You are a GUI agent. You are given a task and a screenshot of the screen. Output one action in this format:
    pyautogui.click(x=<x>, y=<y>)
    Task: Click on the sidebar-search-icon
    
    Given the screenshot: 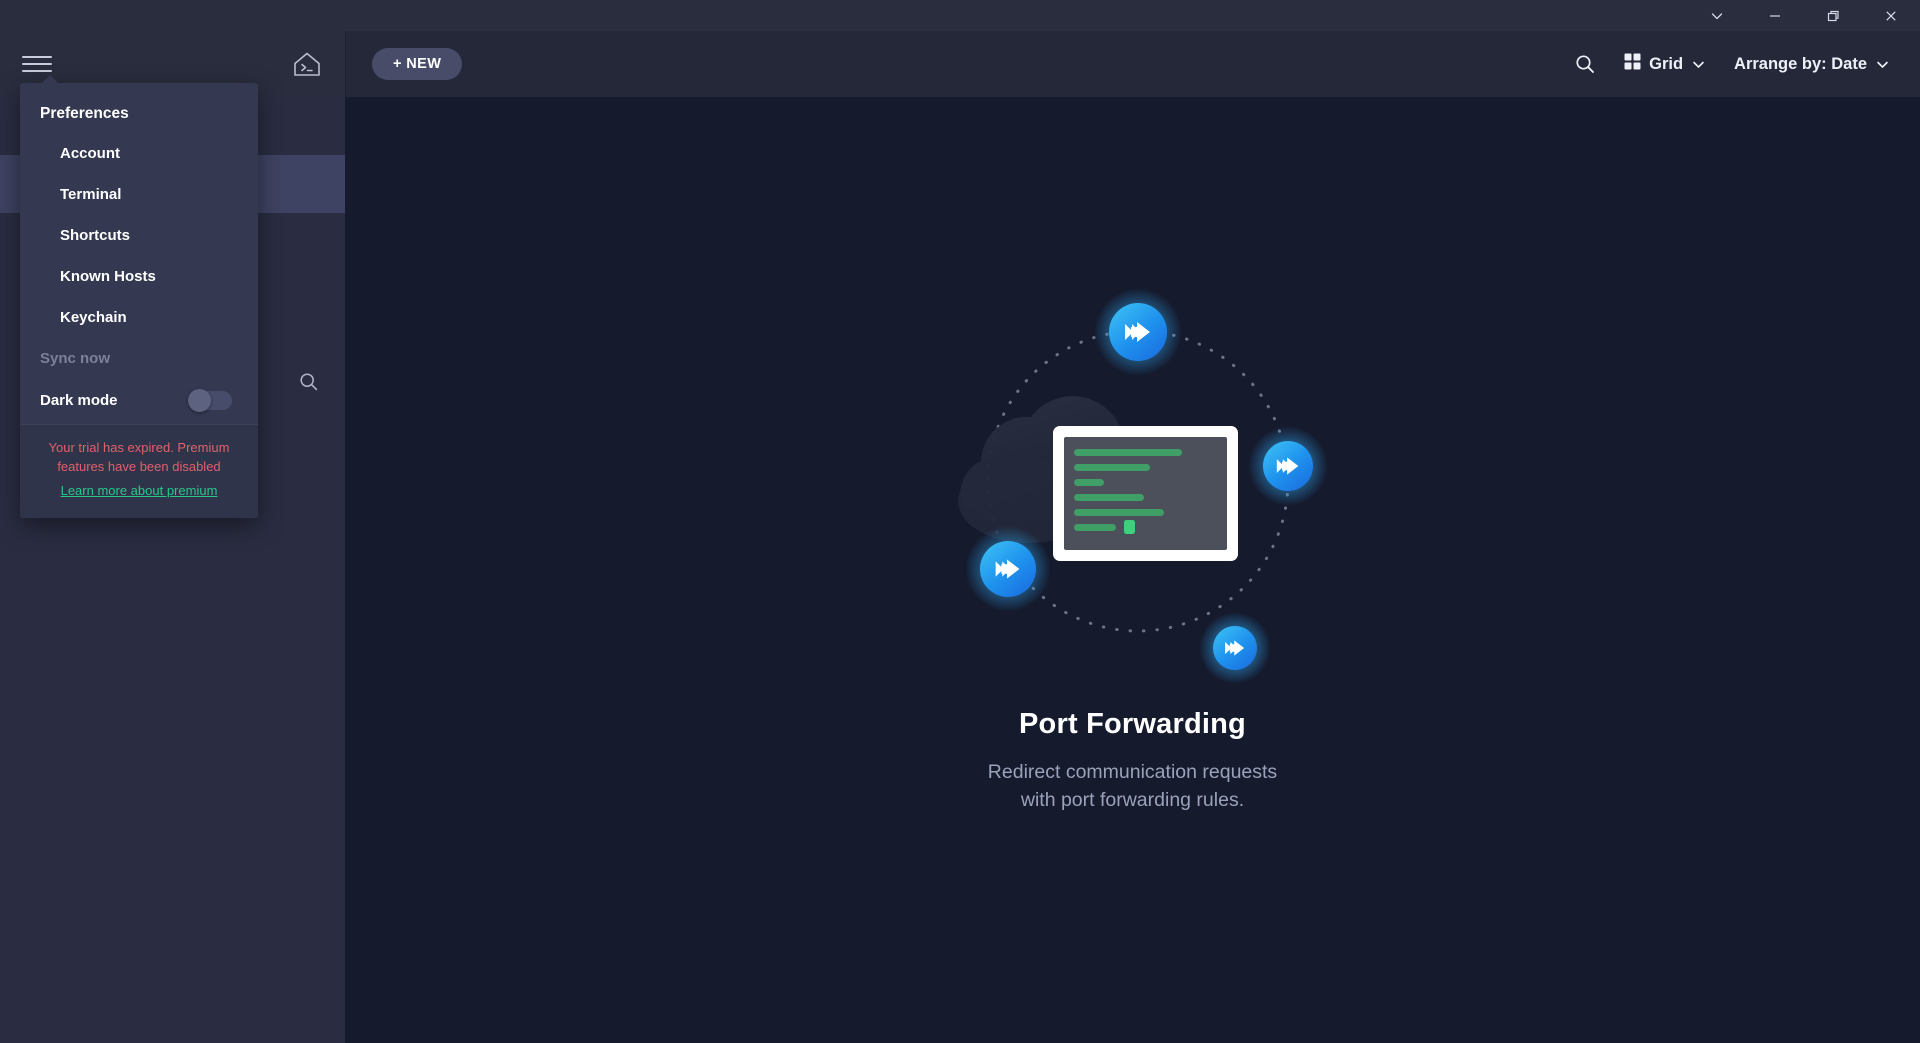 What is the action you would take?
    pyautogui.click(x=309, y=382)
    